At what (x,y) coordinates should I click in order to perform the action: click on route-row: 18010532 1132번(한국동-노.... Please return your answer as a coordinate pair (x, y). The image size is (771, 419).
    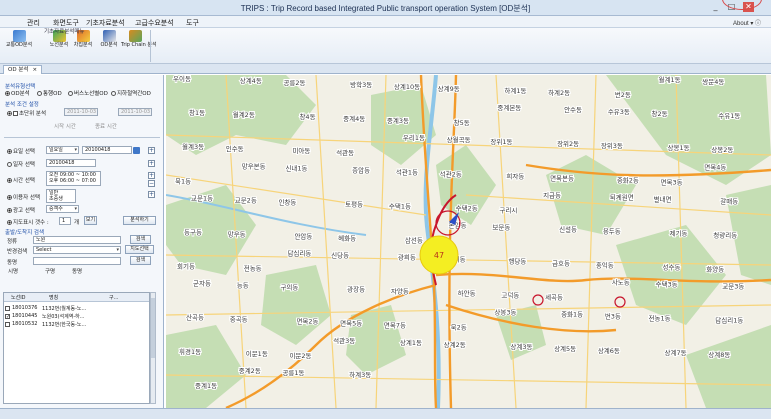
    Looking at the image, I should click on (76, 324).